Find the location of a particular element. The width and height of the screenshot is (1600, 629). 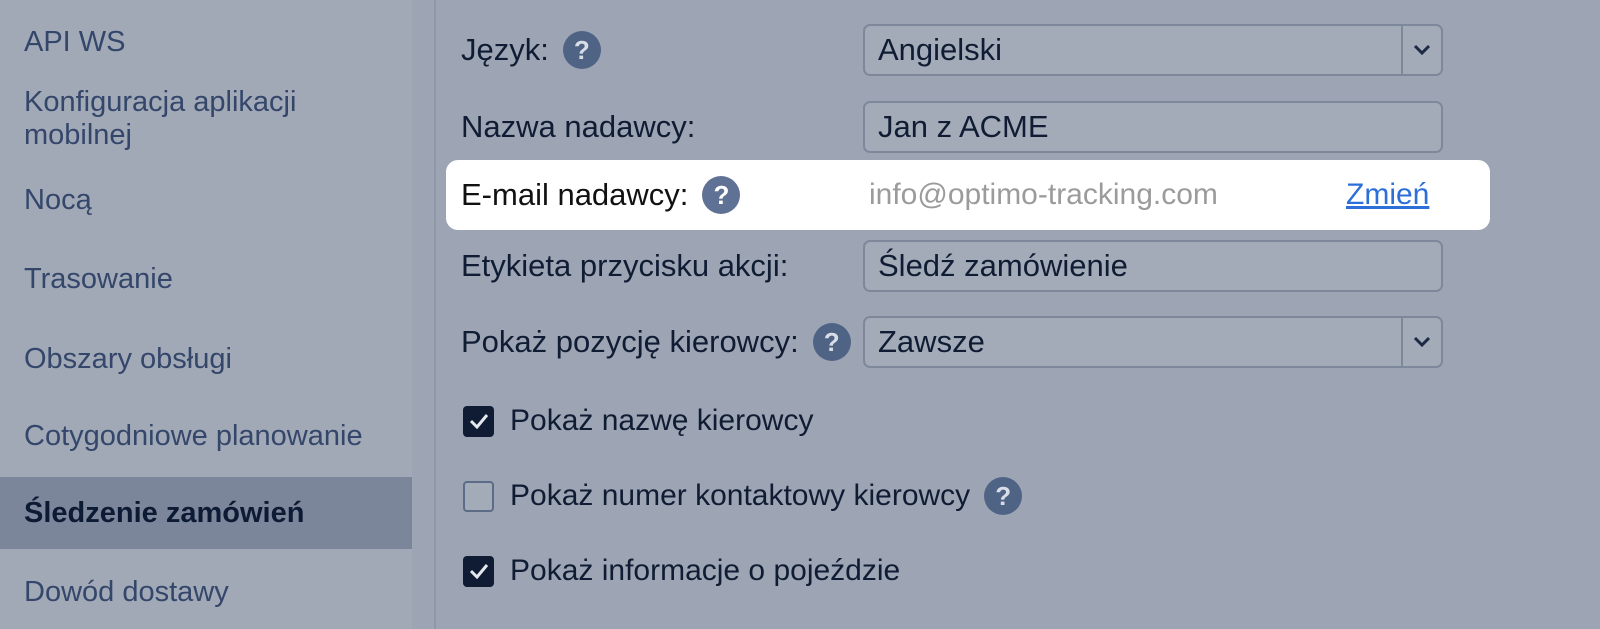

sidebar-item-label: Śledzenie zamówień is located at coordinates (164, 512).